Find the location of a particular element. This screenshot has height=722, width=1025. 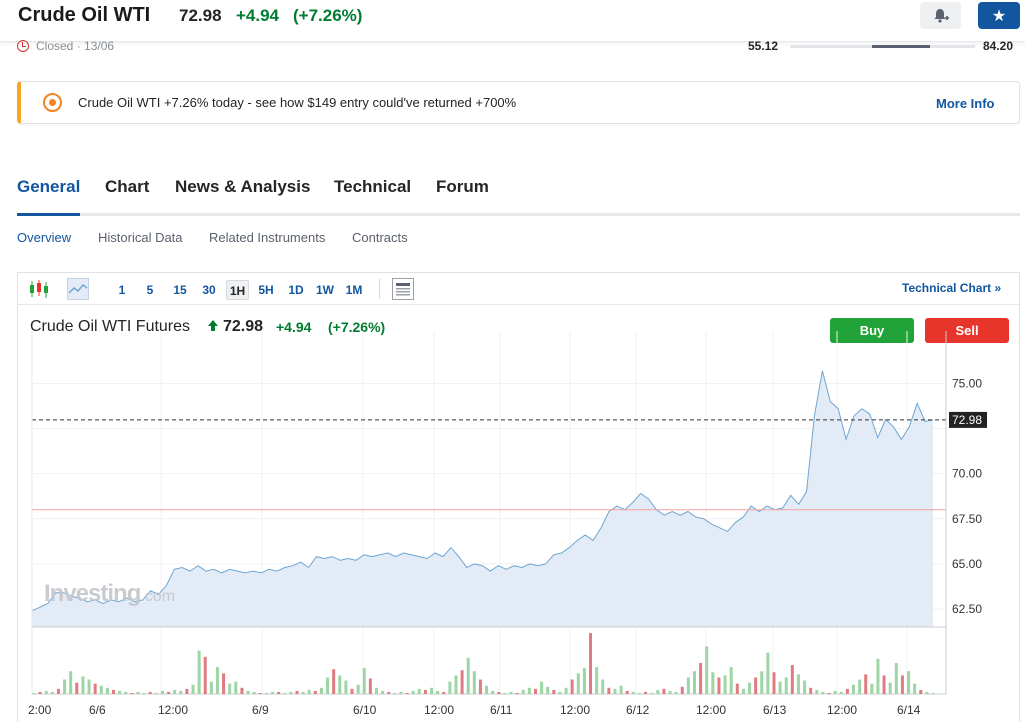

x-tick-label: 2:00 is located at coordinates (40, 710).